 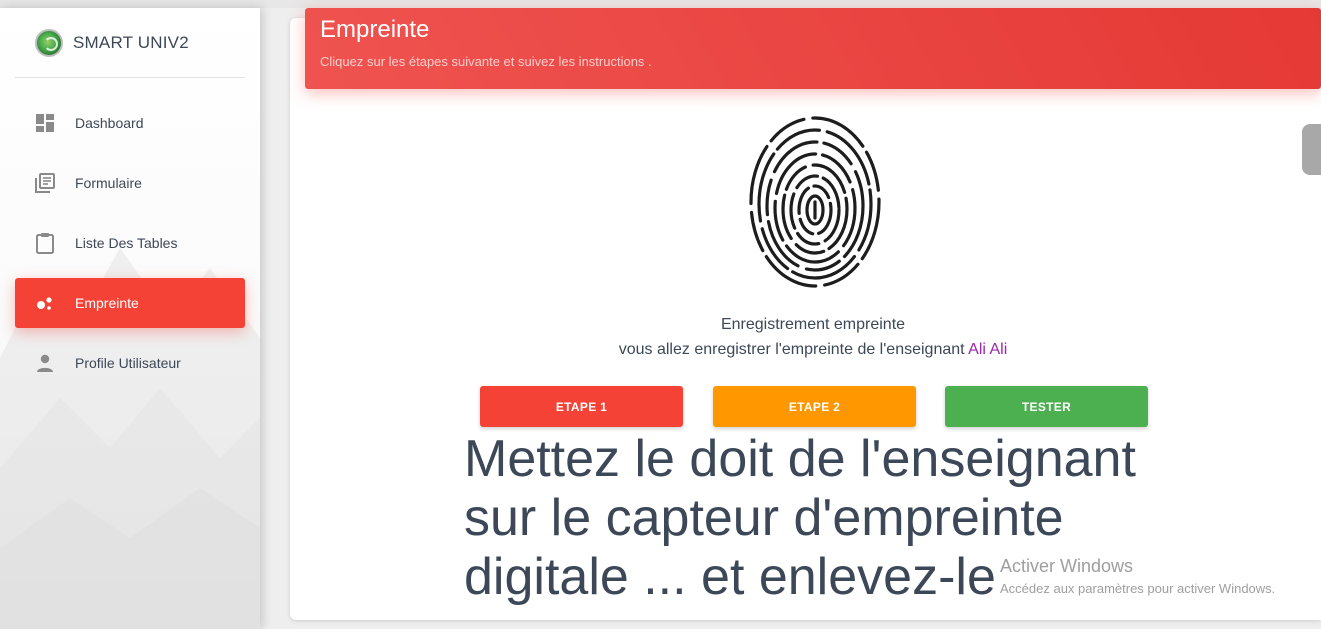 What do you see at coordinates (660, 4) in the screenshot?
I see `browser-top-strip` at bounding box center [660, 4].